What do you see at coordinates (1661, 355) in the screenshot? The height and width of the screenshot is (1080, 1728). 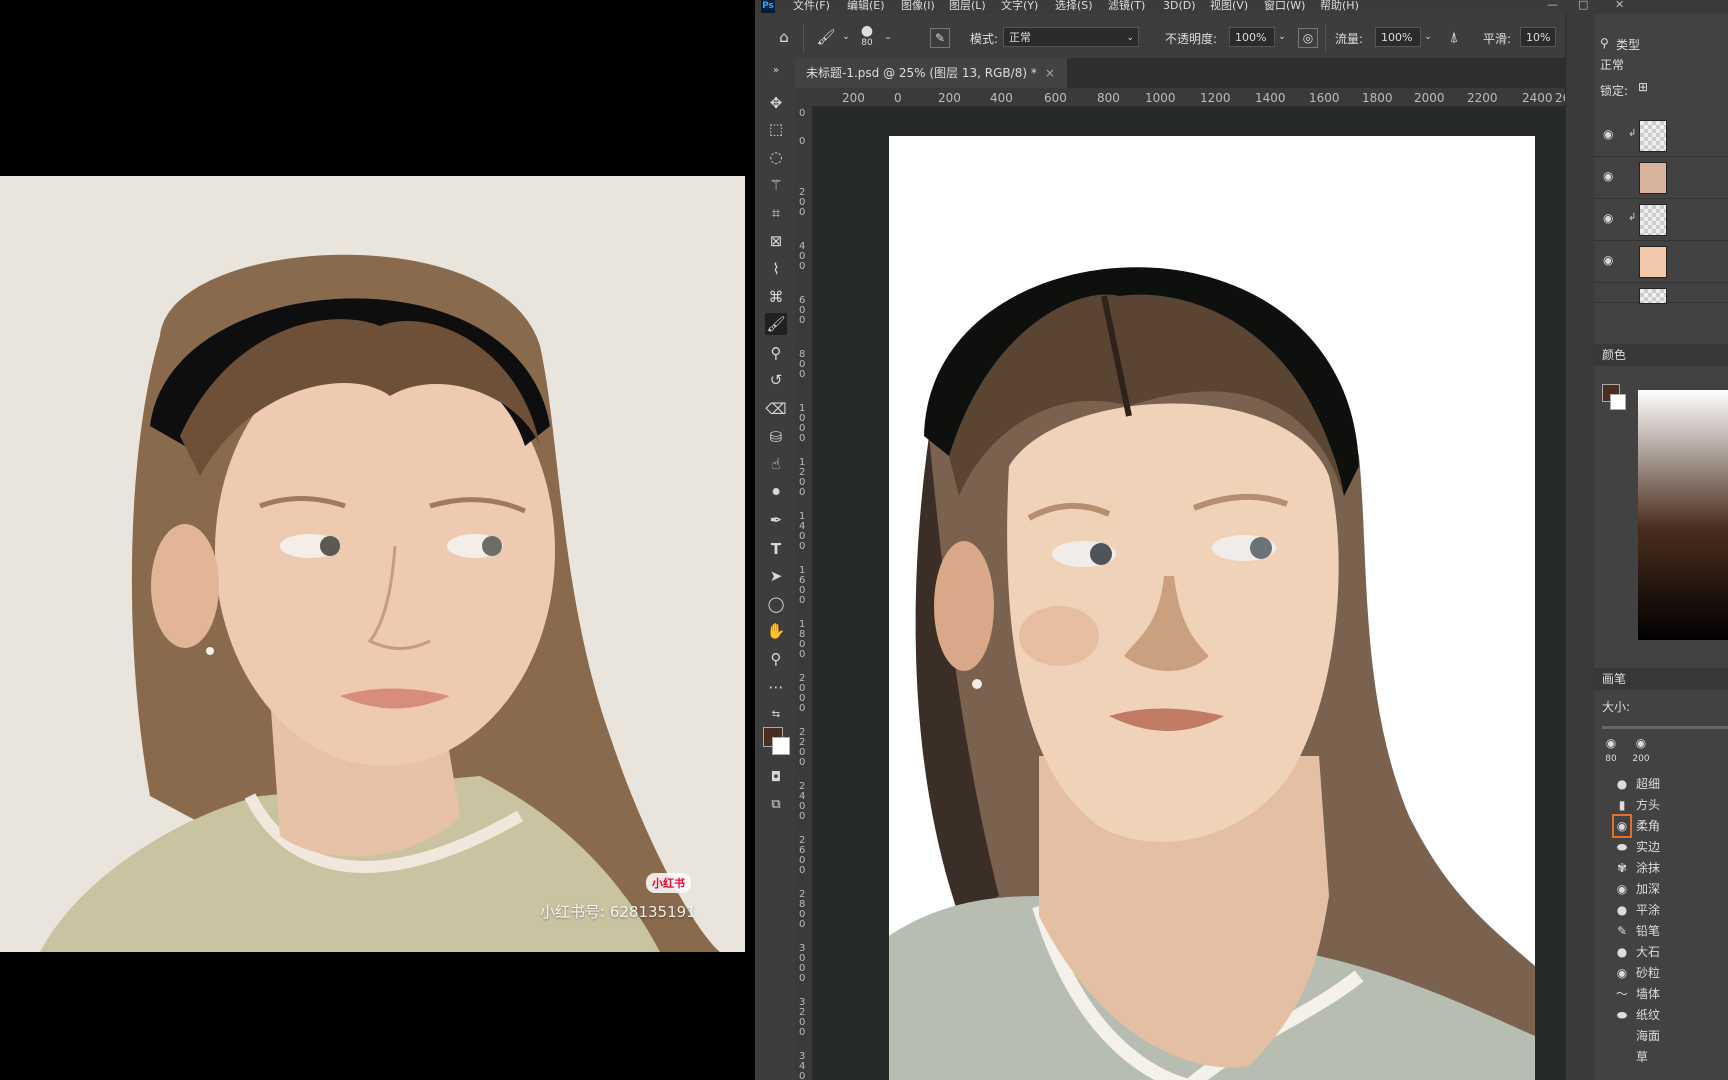 I see `color-panel-title: 颜色` at bounding box center [1661, 355].